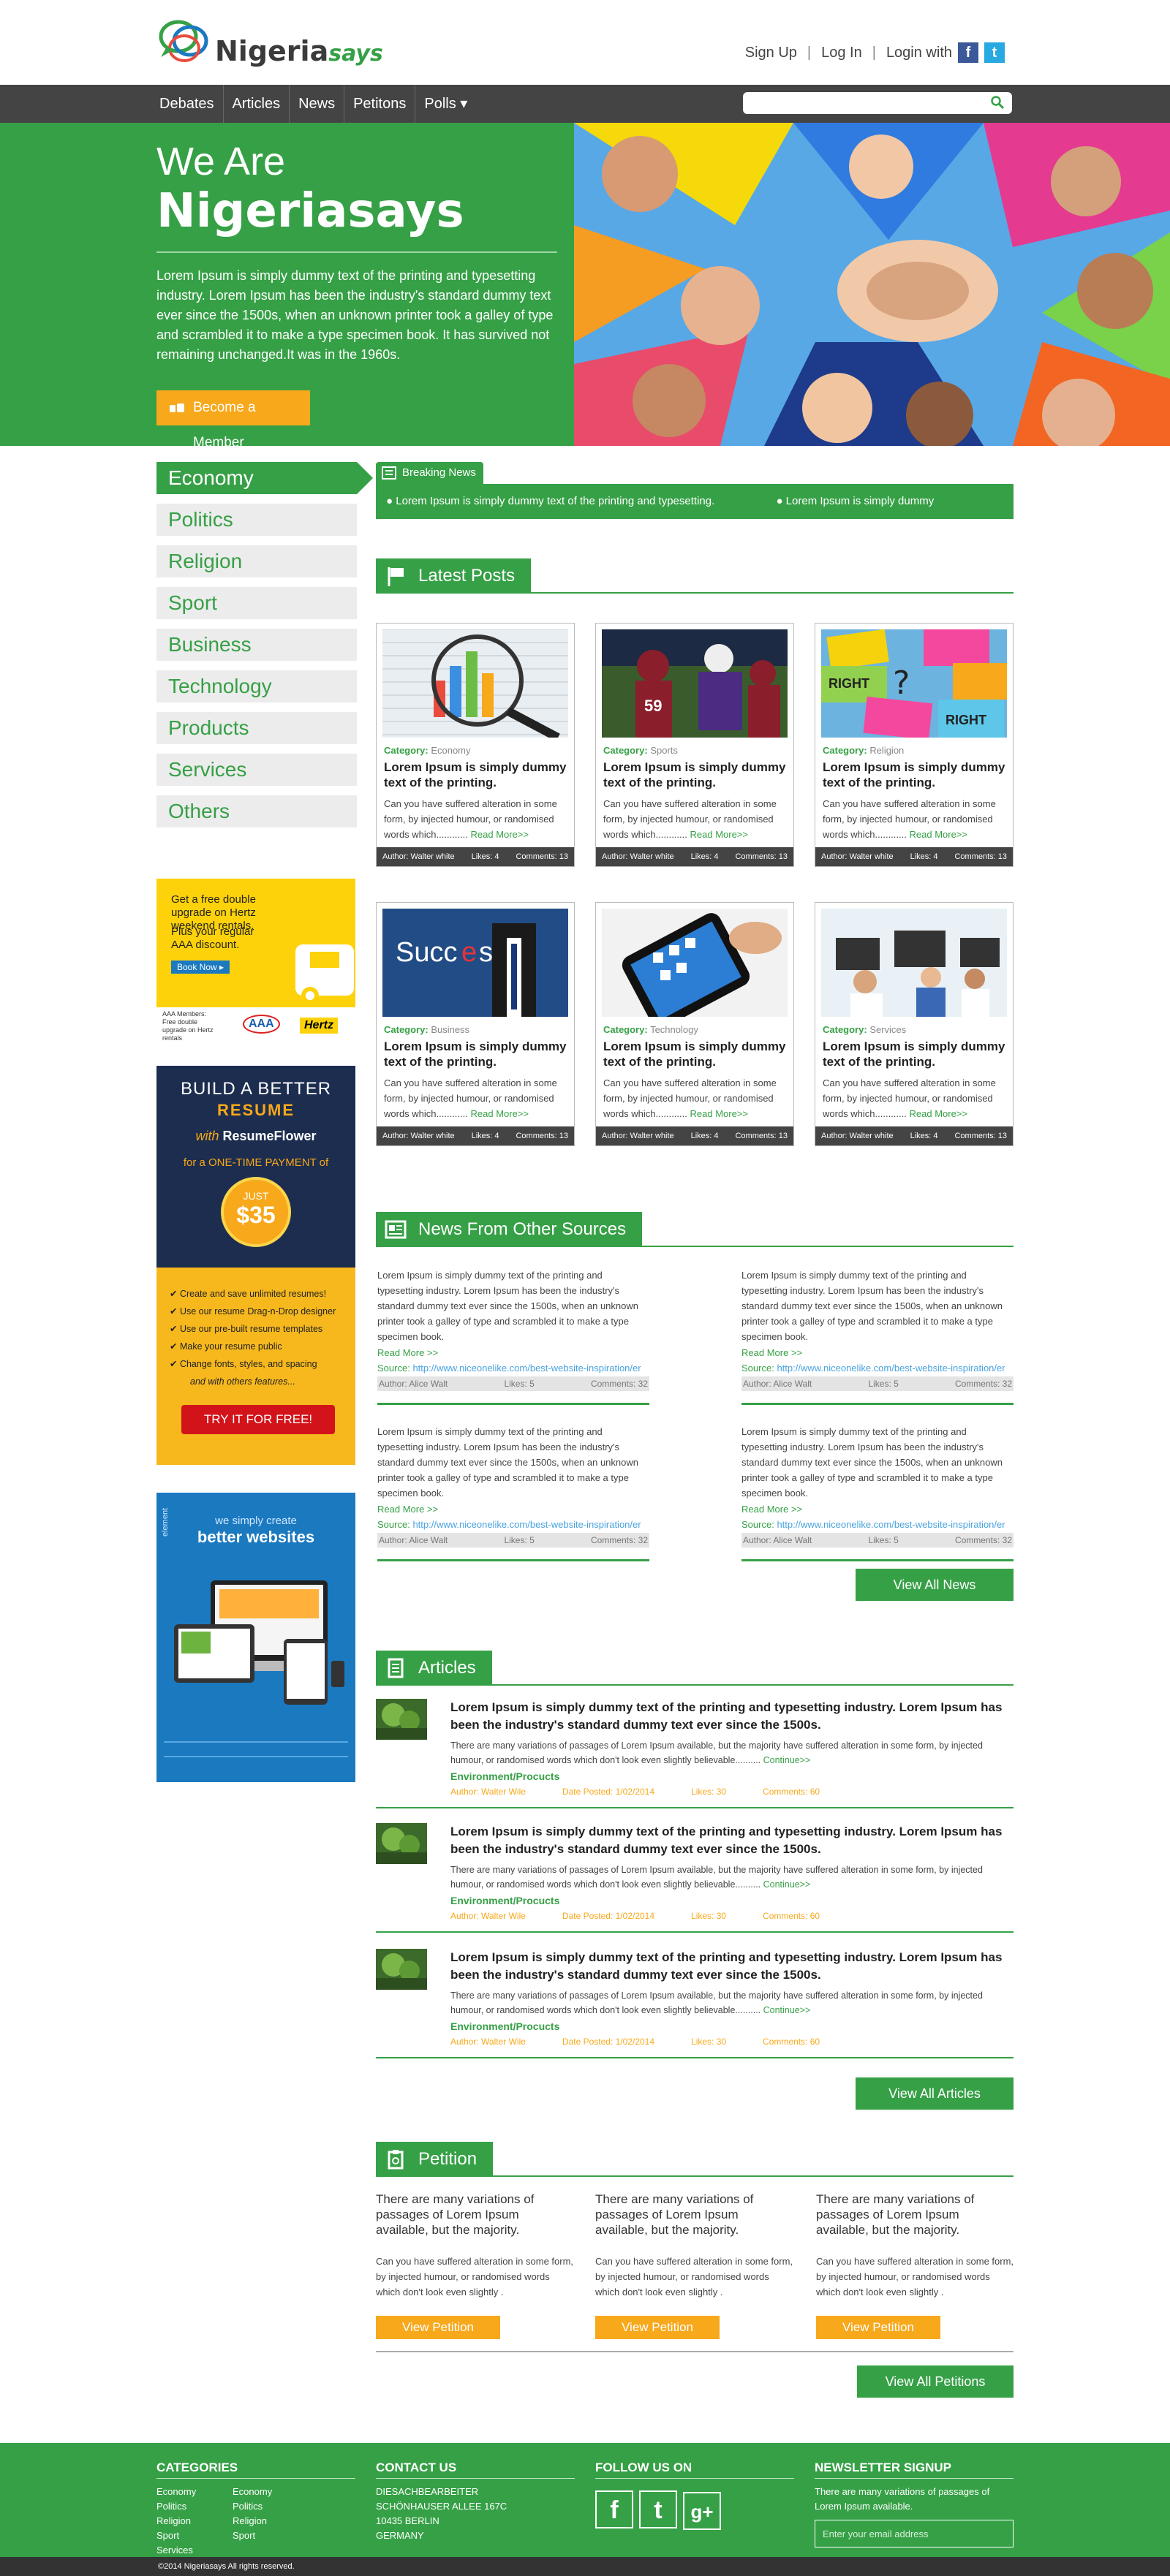  What do you see at coordinates (914, 683) in the screenshot?
I see `post-image: ? RIGHT RIGHT` at bounding box center [914, 683].